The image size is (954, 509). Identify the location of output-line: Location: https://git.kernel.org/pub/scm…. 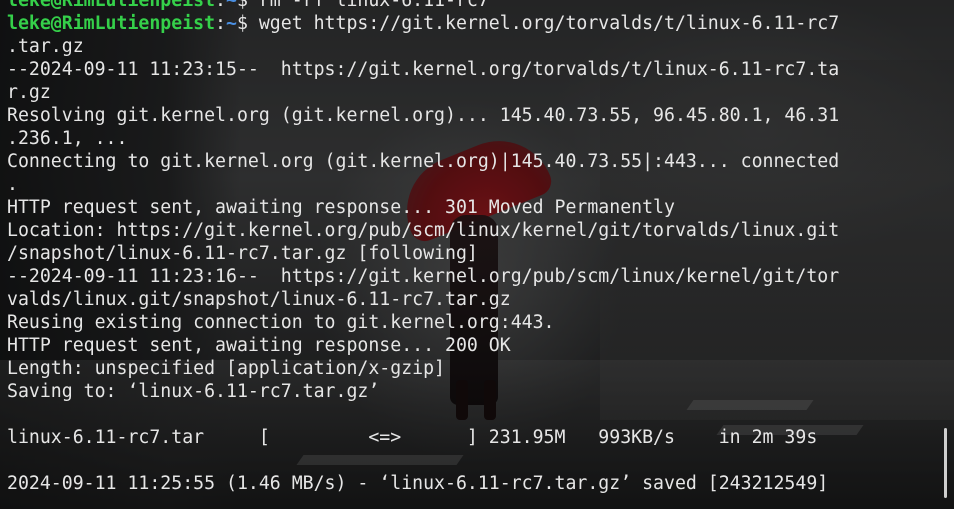
(423, 230).